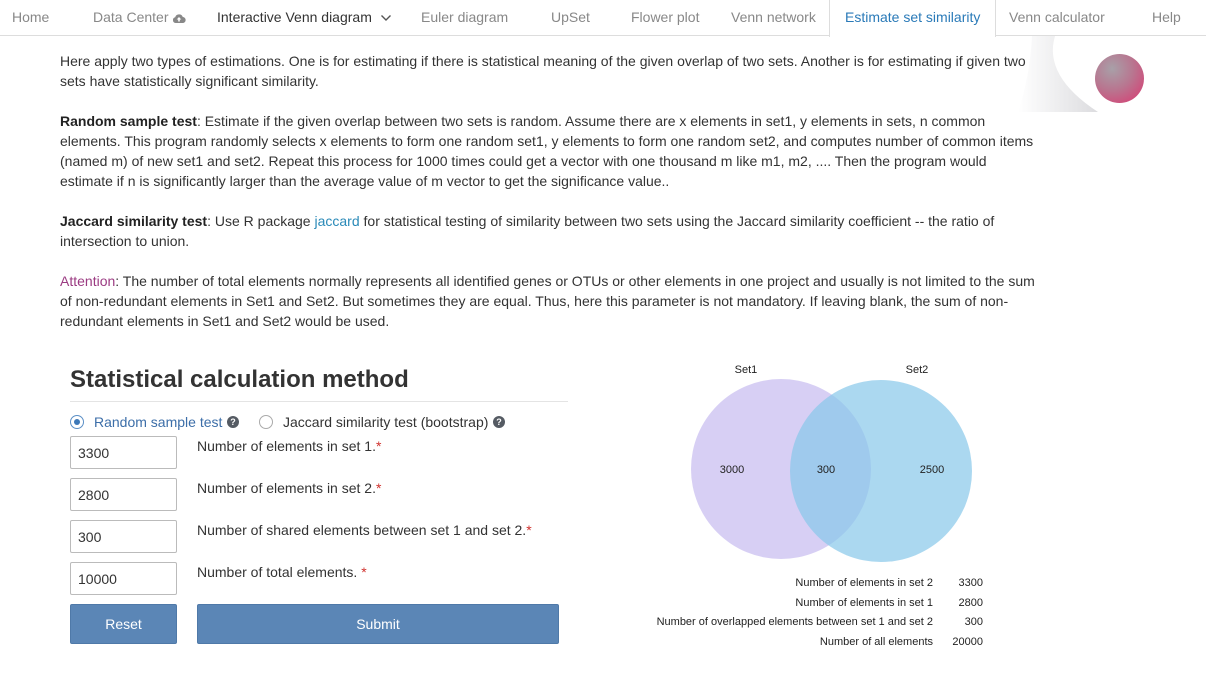 The width and height of the screenshot is (1206, 682). Describe the element at coordinates (973, 622) in the screenshot. I see `stat-value: 300` at that location.